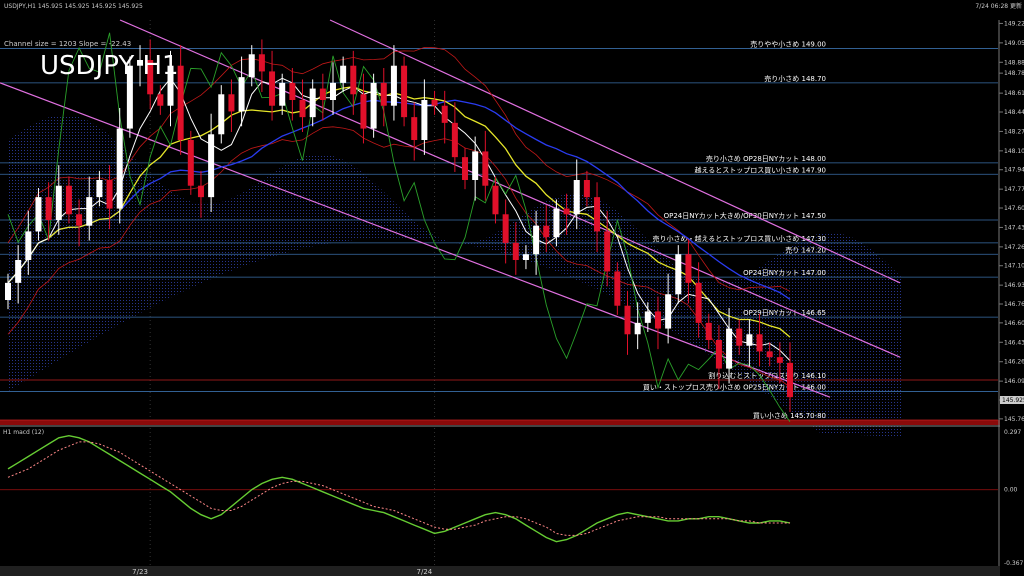 The height and width of the screenshot is (576, 1024). Describe the element at coordinates (1014, 62) in the screenshot. I see `y-tick-label: 148.880` at that location.